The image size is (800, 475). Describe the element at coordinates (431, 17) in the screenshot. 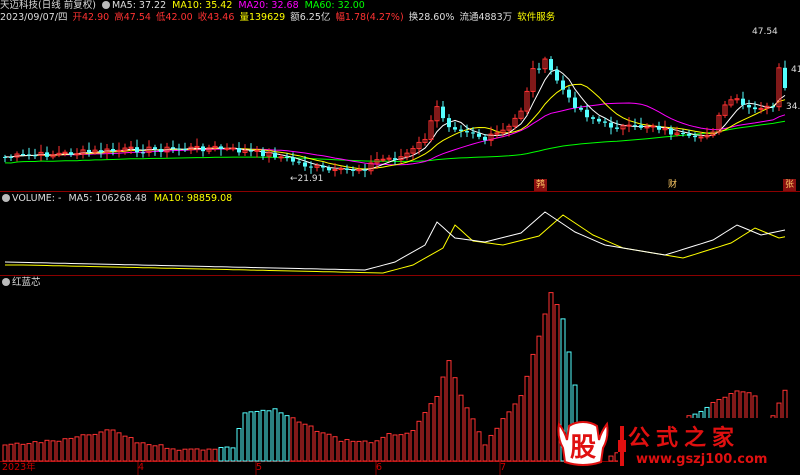

I see `quote-turnover: 换28.60%` at that location.